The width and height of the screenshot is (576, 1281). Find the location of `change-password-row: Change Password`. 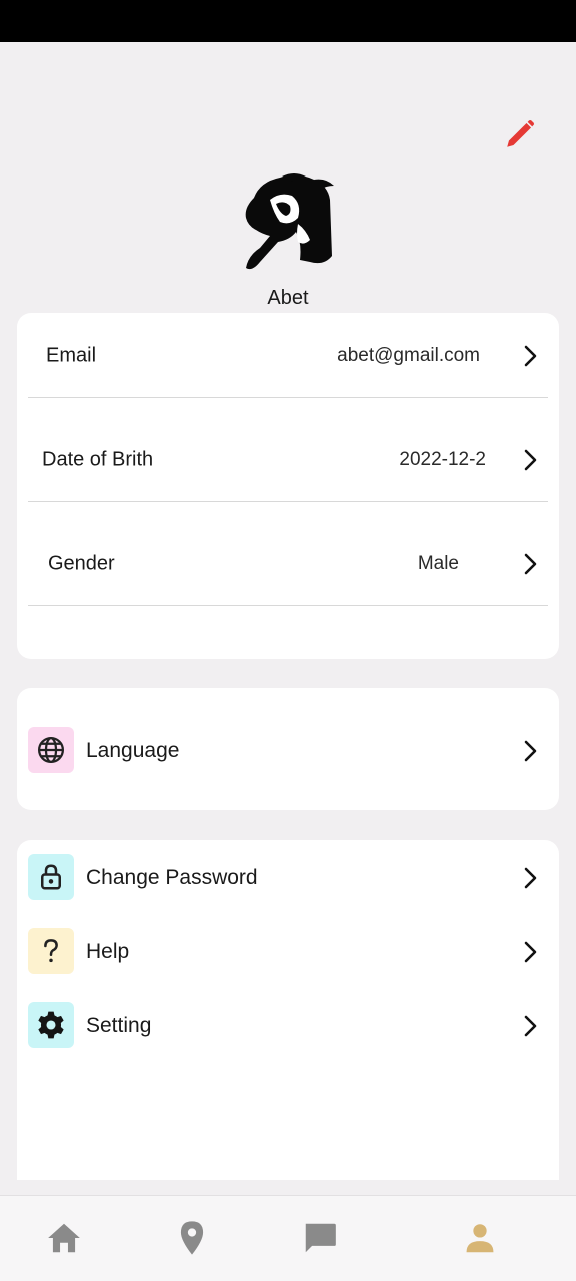

change-password-row: Change Password is located at coordinates (288, 878).